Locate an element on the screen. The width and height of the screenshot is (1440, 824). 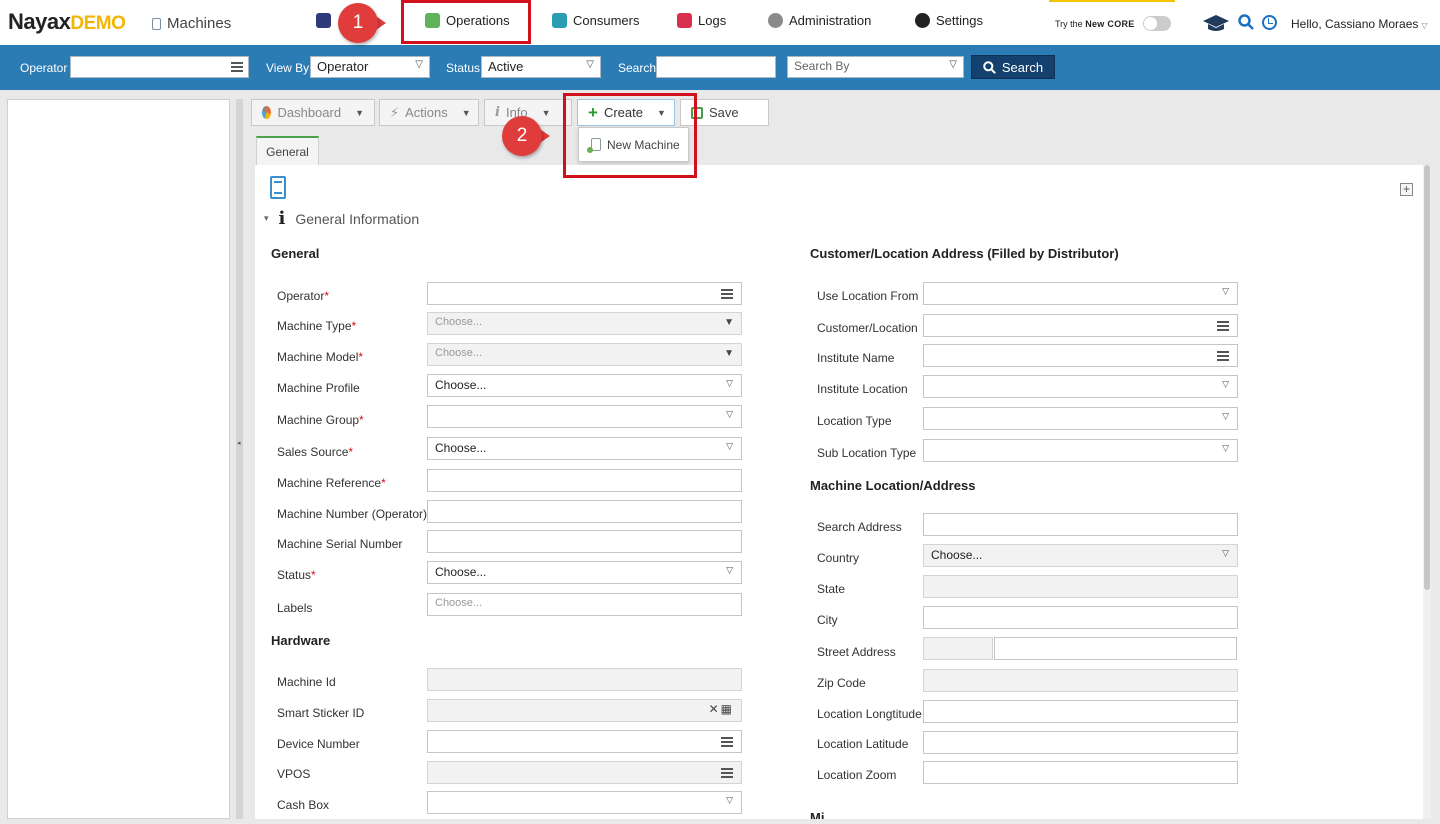
status-select: Choose... ▽ is located at coordinates (584, 572).